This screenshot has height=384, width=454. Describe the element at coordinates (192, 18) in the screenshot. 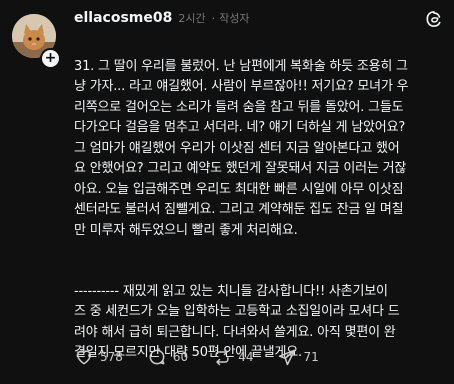

I see `time-ago: 2시간` at that location.